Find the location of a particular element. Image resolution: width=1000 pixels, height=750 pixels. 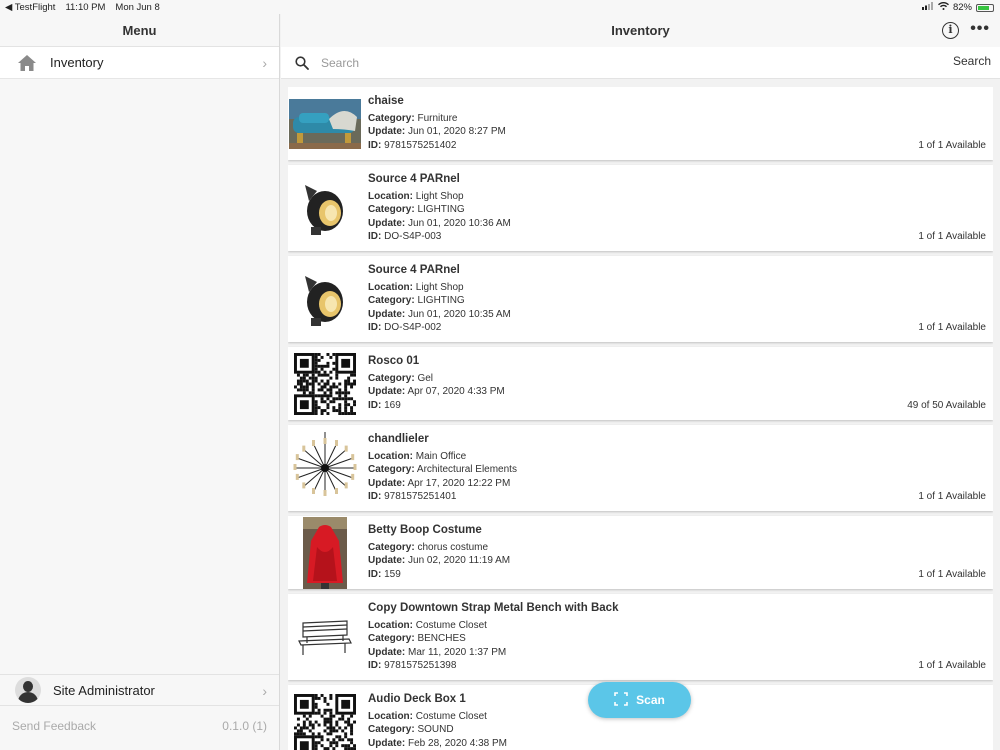

item-field: Category: LIGHTING is located at coordinates (439, 209).